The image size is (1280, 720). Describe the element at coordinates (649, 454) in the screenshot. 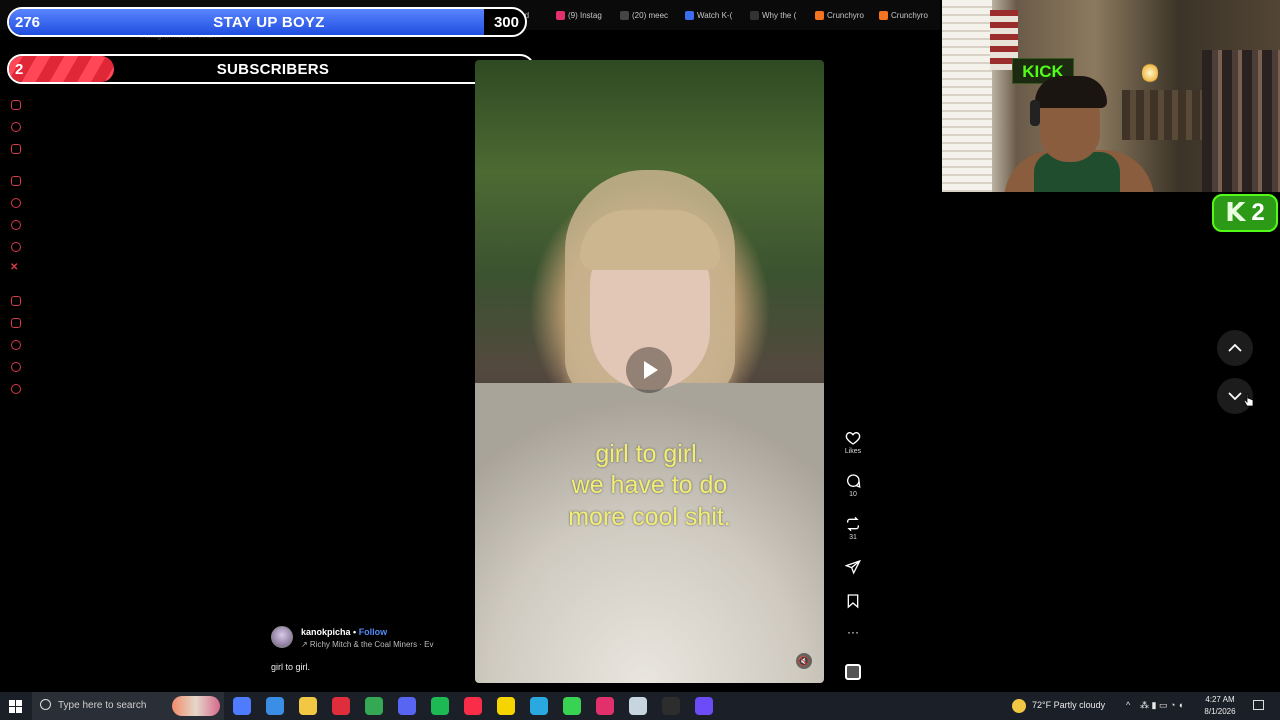

I see `video-caption-line-1: girl to girl.` at that location.